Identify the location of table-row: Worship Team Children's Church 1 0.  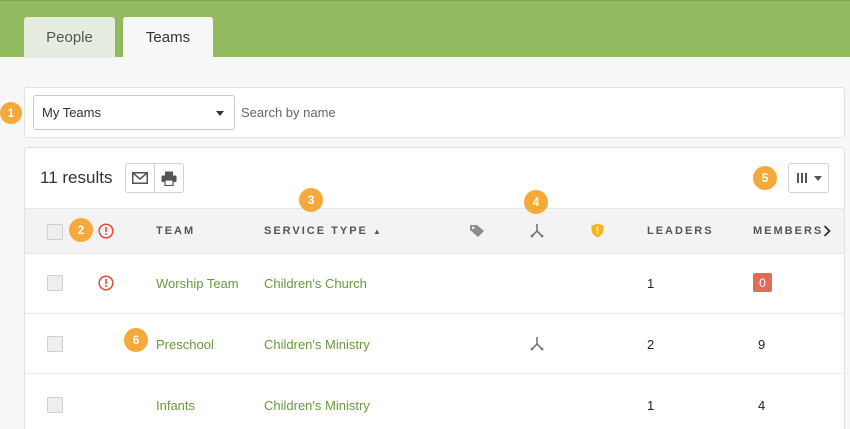
(434, 284).